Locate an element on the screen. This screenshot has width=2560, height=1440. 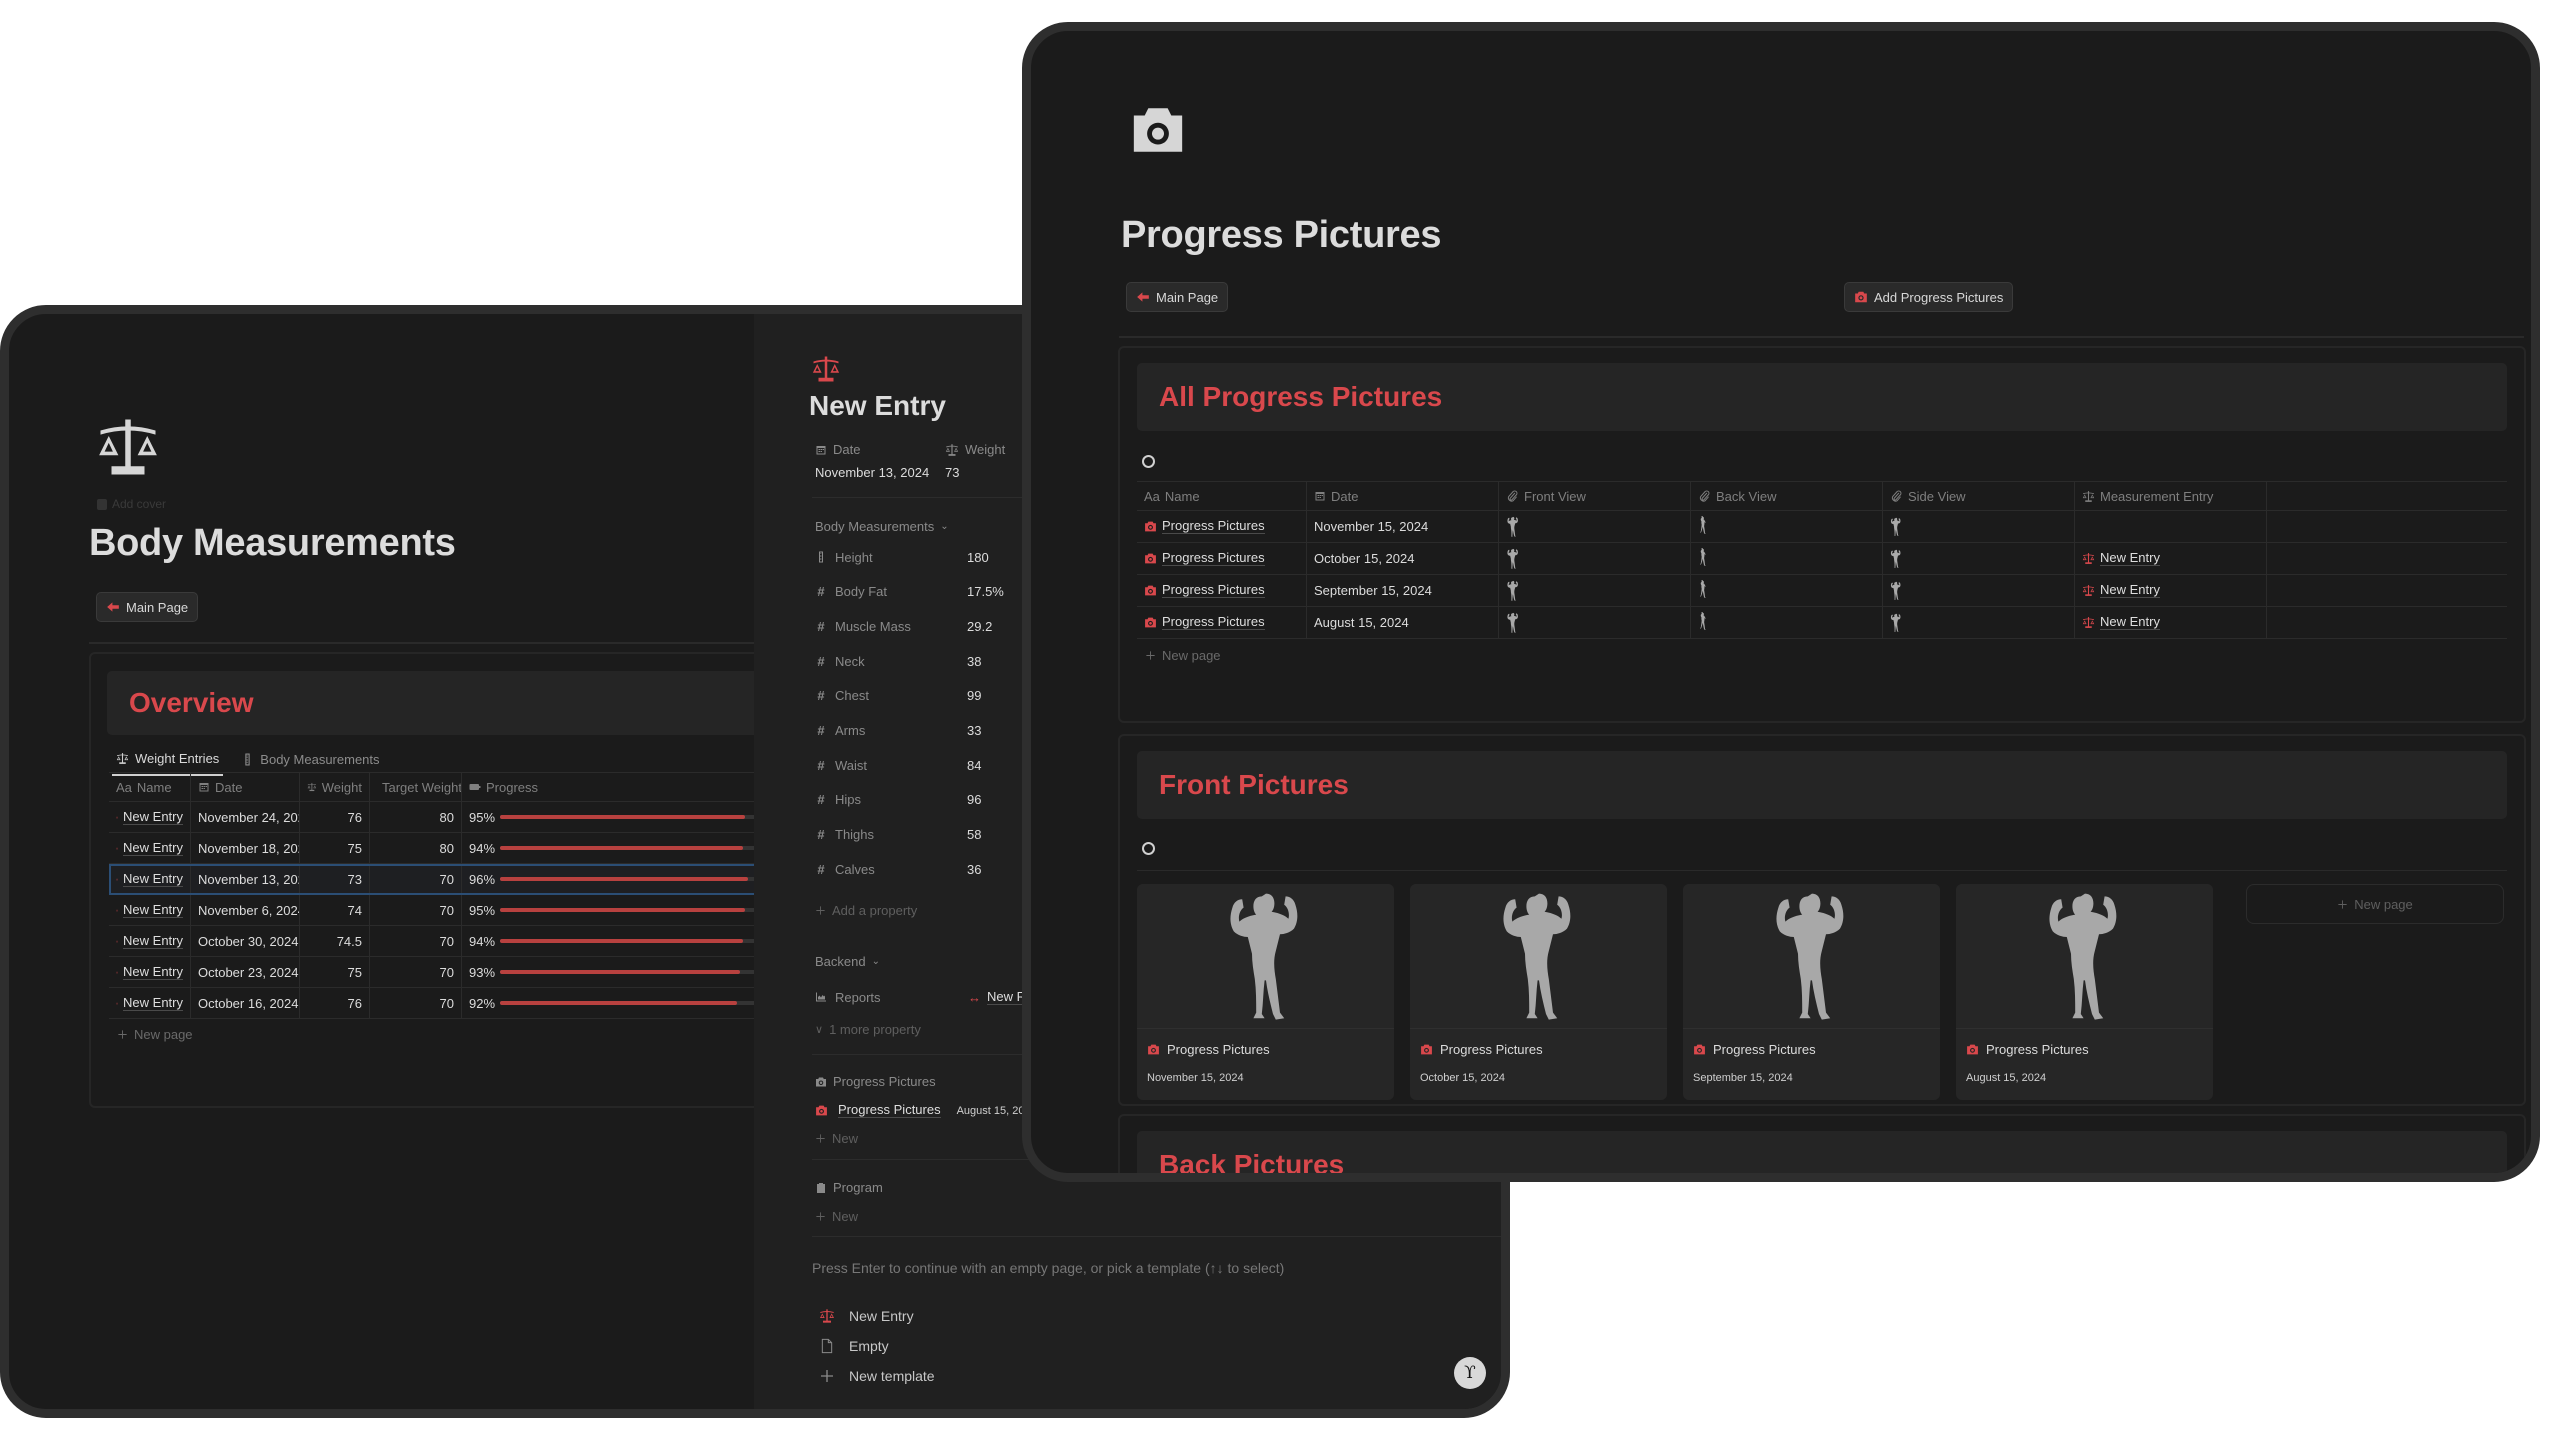
property-value: 38 is located at coordinates (974, 661).